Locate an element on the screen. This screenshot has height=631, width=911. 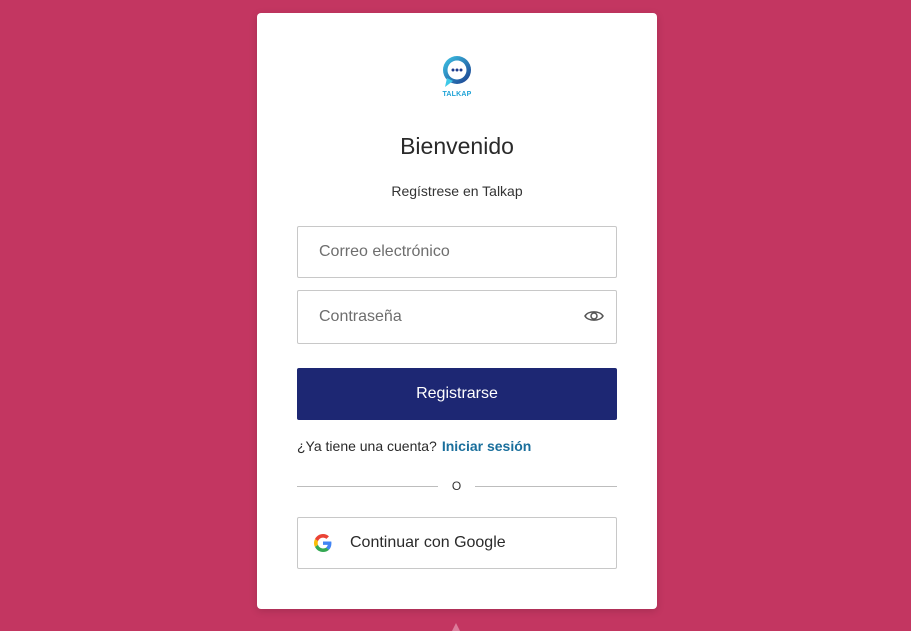
password-field-container is located at coordinates (457, 317).